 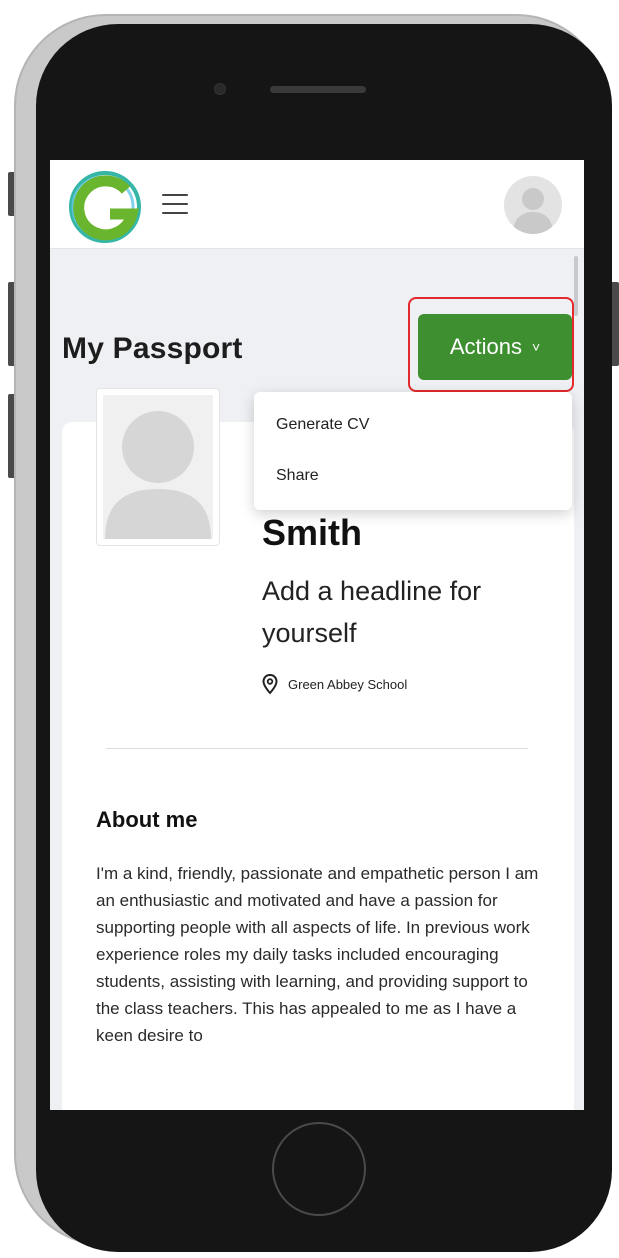 What do you see at coordinates (175, 205) in the screenshot?
I see `hamburger-menu-icon` at bounding box center [175, 205].